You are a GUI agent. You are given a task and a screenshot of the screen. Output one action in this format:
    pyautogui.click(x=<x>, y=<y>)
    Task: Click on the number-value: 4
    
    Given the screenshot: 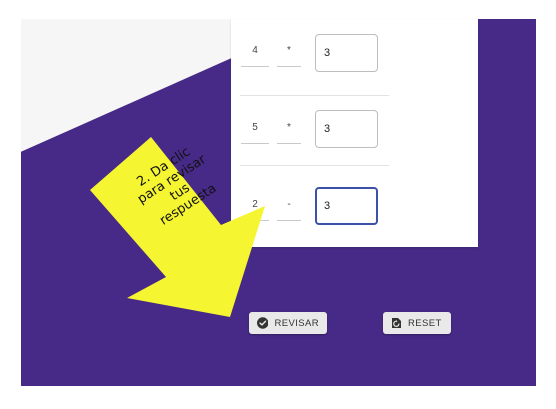 What is the action you would take?
    pyautogui.click(x=255, y=50)
    